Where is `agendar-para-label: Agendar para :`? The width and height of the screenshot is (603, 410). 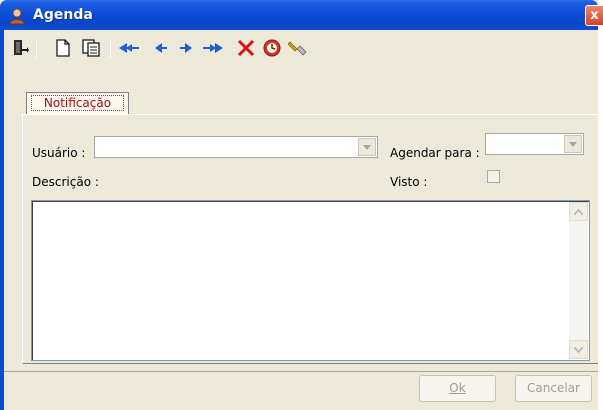 agendar-para-label: Agendar para : is located at coordinates (435, 153).